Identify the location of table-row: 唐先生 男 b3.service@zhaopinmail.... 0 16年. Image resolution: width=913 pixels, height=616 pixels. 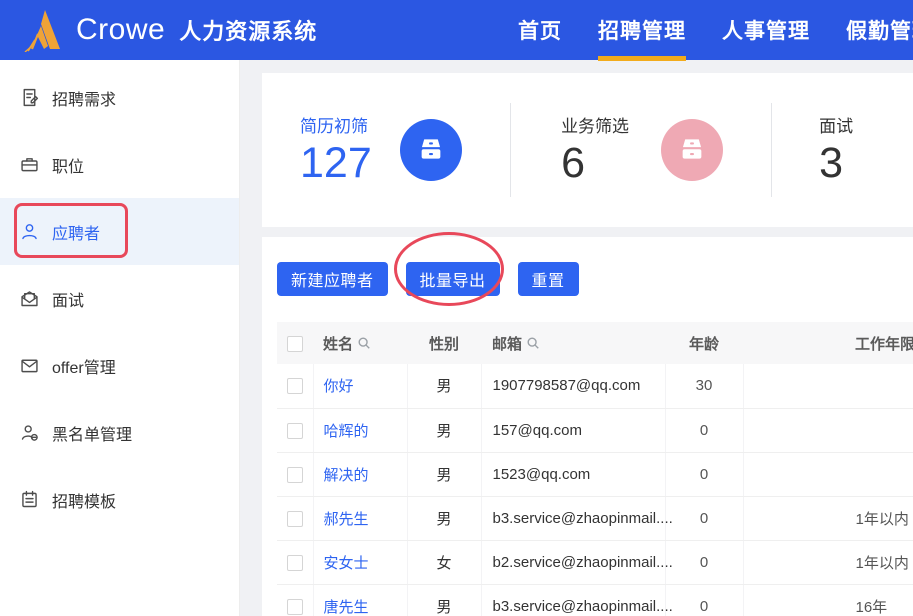
(595, 600).